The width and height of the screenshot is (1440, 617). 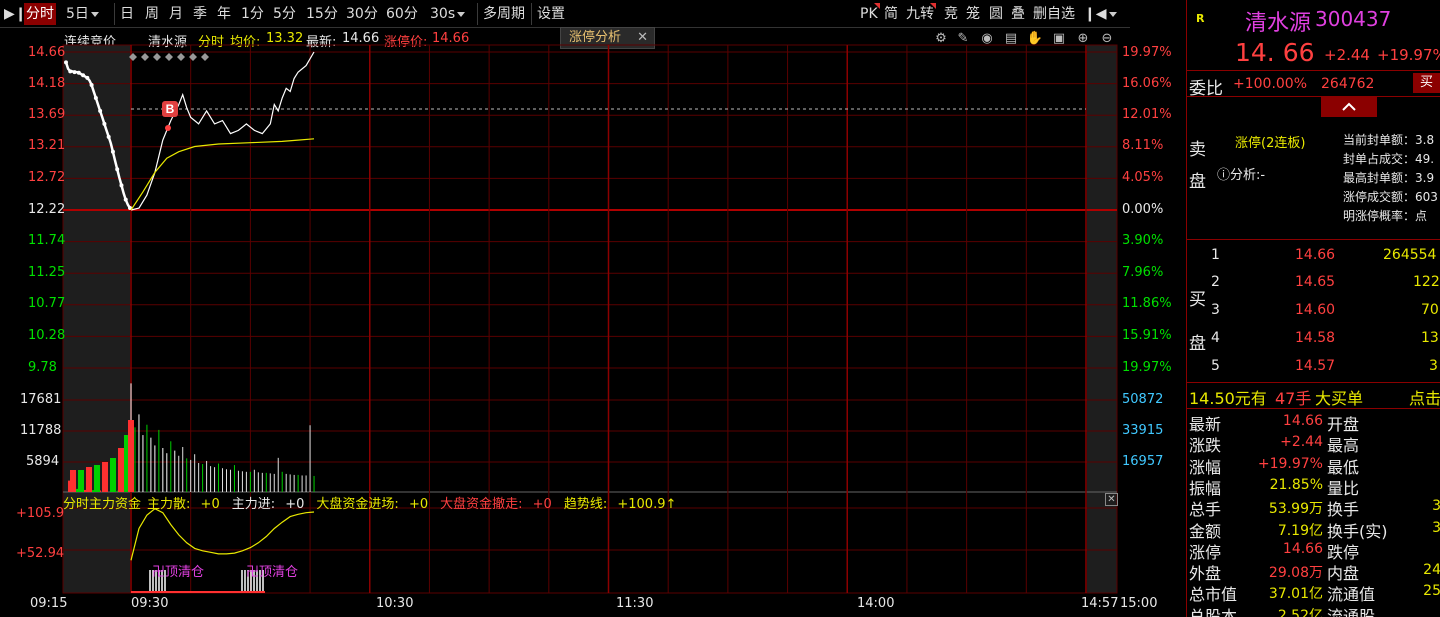 I want to click on bid-row: 2 14.65 122, so click(x=1313, y=285).